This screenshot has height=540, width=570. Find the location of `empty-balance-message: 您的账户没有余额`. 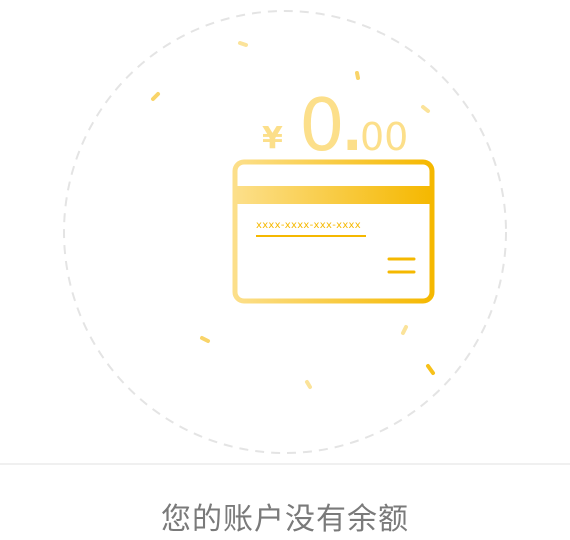

empty-balance-message: 您的账户没有余额 is located at coordinates (285, 519).